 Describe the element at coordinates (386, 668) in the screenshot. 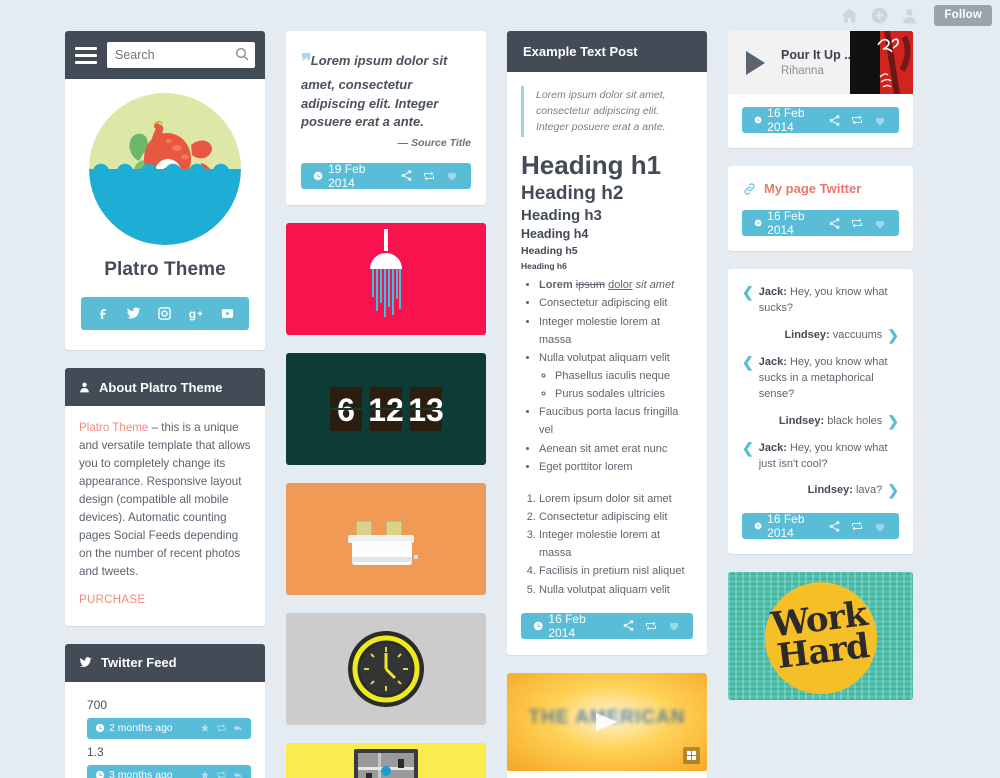

I see `wall-clock-photo` at that location.